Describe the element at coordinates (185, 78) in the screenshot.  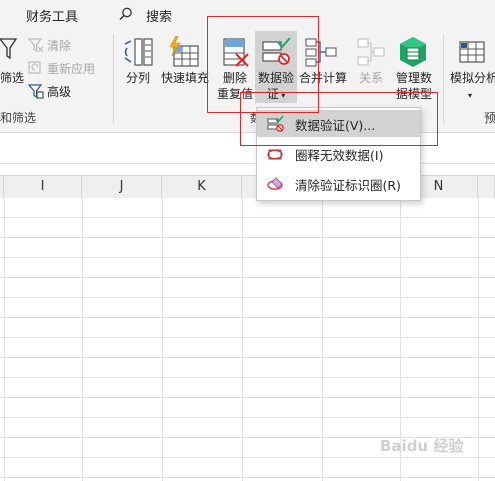
I see `flash-fill-button: 快速填充` at that location.